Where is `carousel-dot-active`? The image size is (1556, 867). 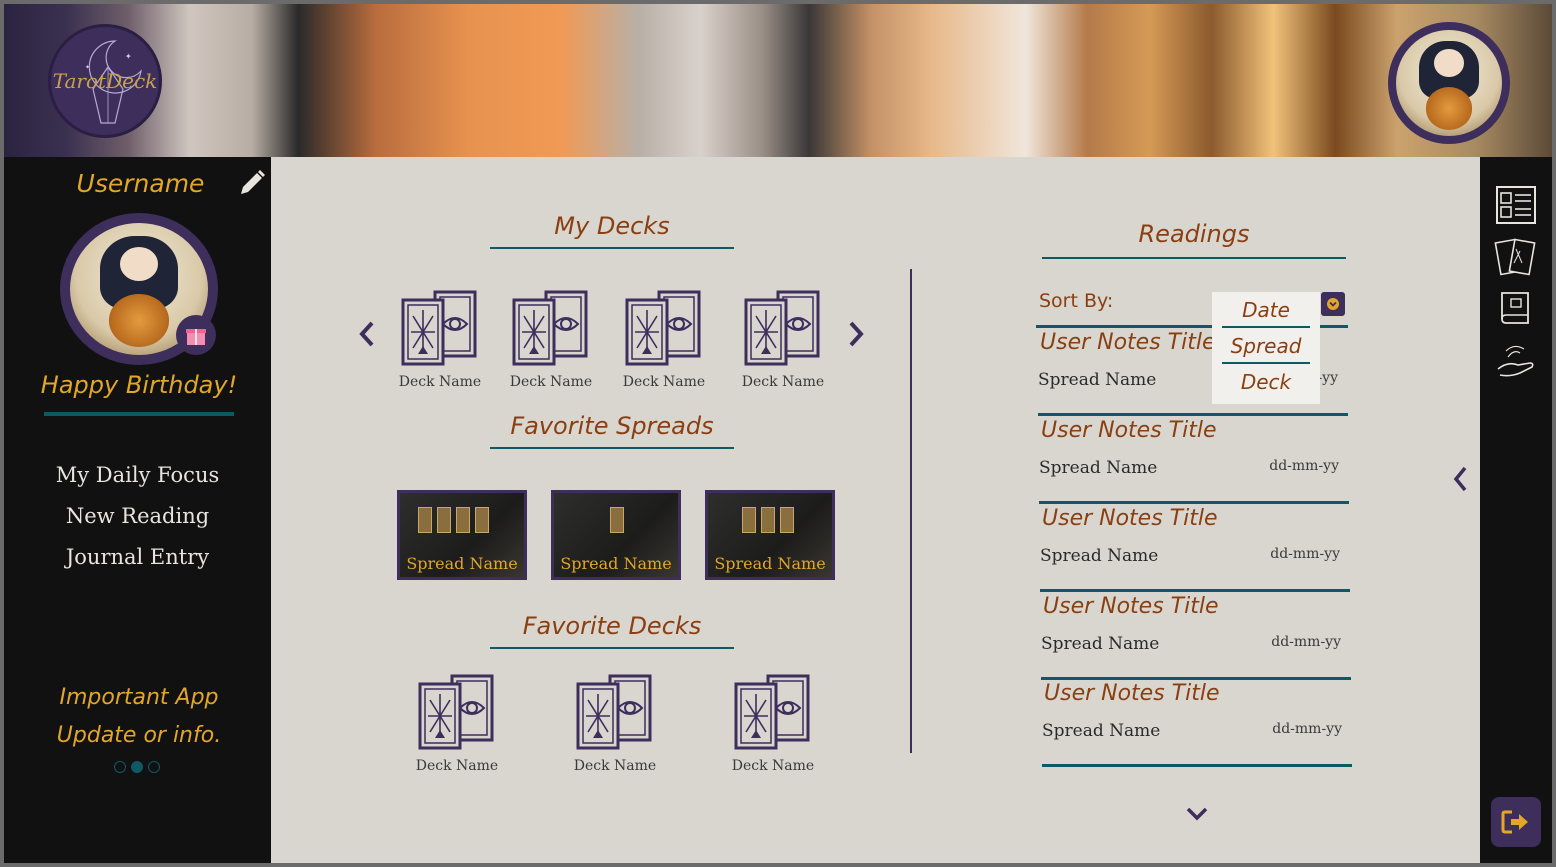
carousel-dot-active is located at coordinates (137, 767).